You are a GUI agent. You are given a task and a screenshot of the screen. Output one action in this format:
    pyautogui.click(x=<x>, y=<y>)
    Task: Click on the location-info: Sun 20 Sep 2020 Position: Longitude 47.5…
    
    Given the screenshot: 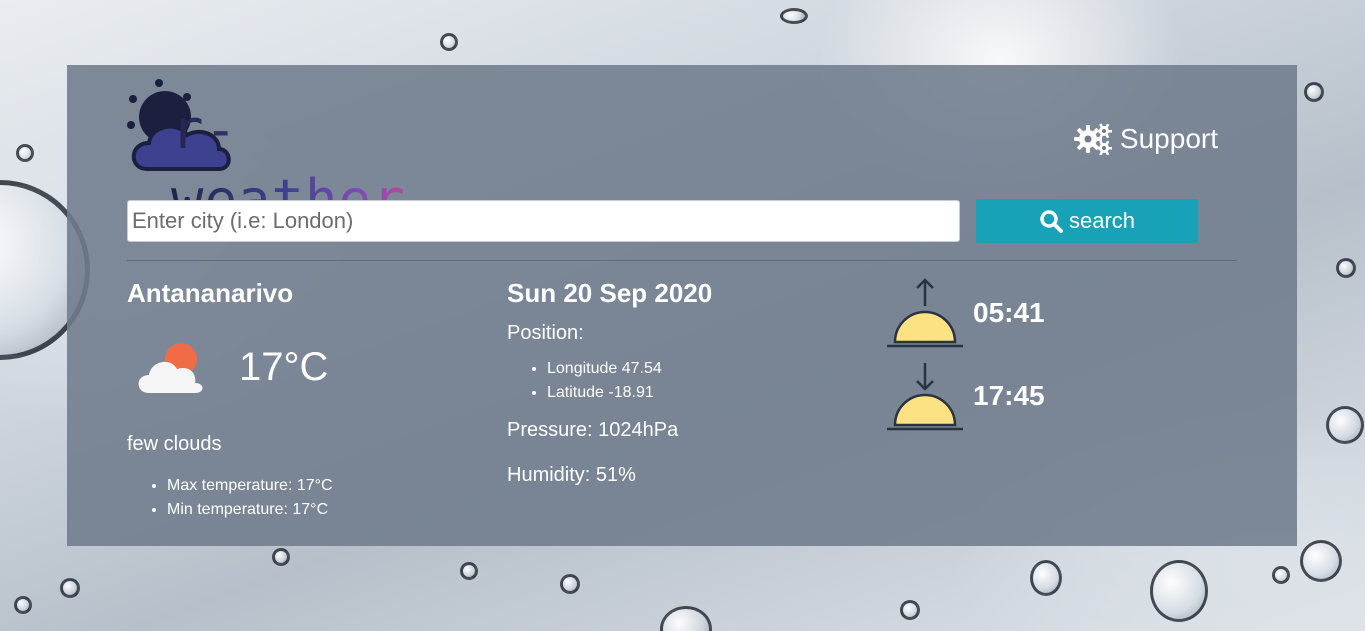 What is the action you would take?
    pyautogui.click(x=687, y=382)
    